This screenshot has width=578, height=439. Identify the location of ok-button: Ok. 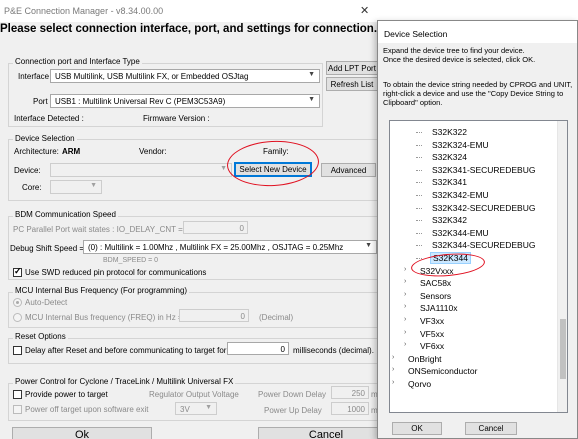
(82, 433).